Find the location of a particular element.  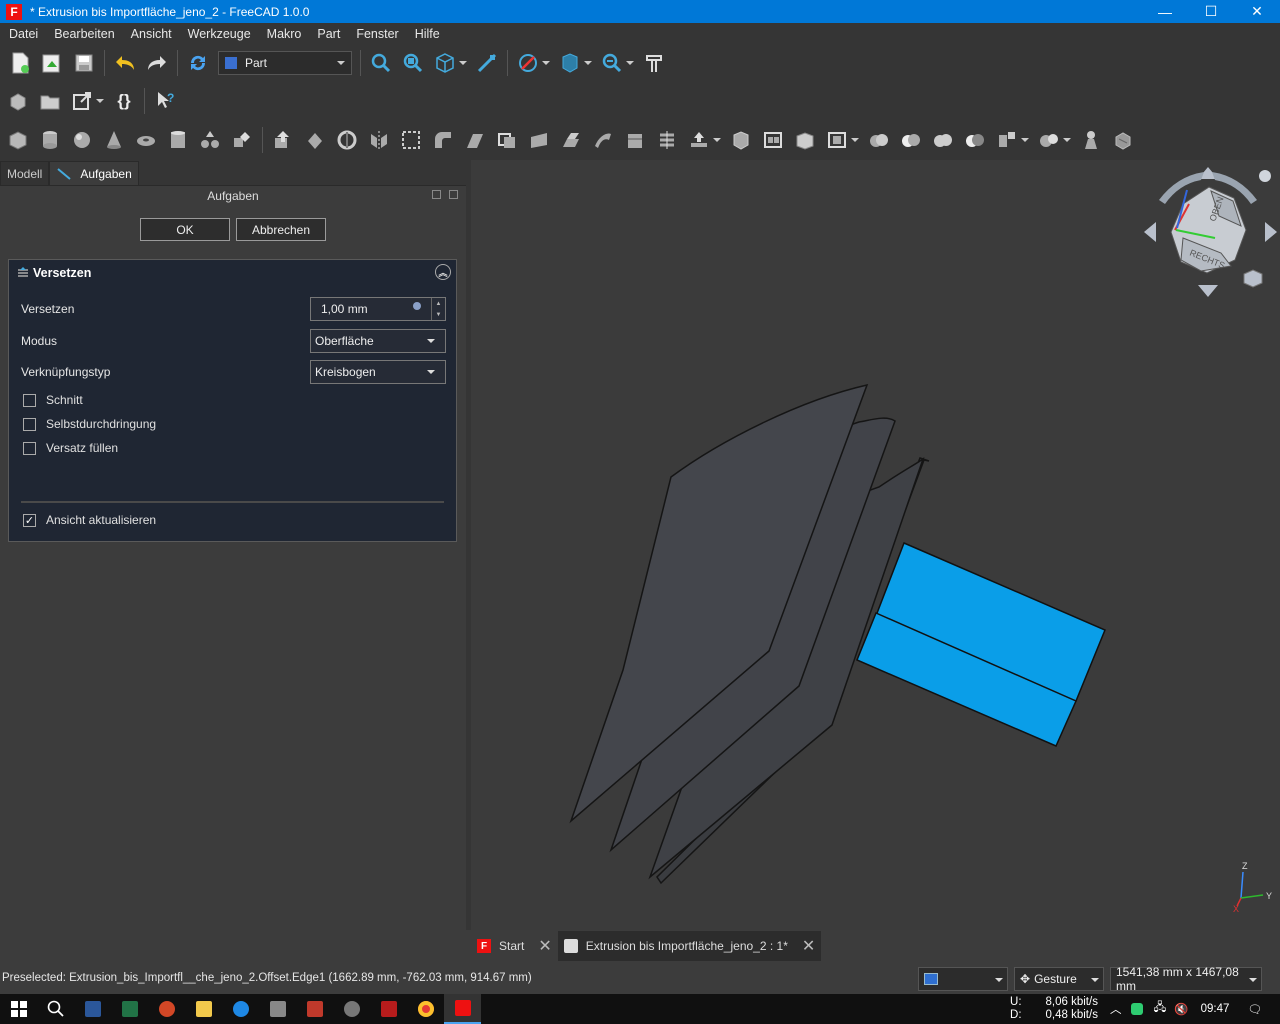

security-icon is located at coordinates (1137, 1009).